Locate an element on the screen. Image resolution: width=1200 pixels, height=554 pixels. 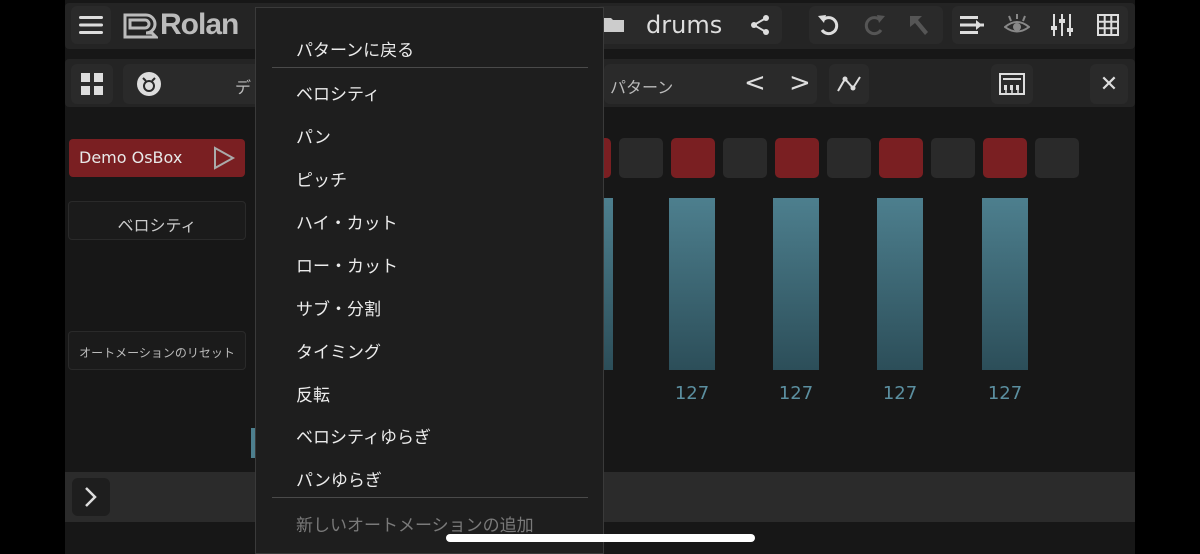
instrument-name: デ is located at coordinates (243, 87).